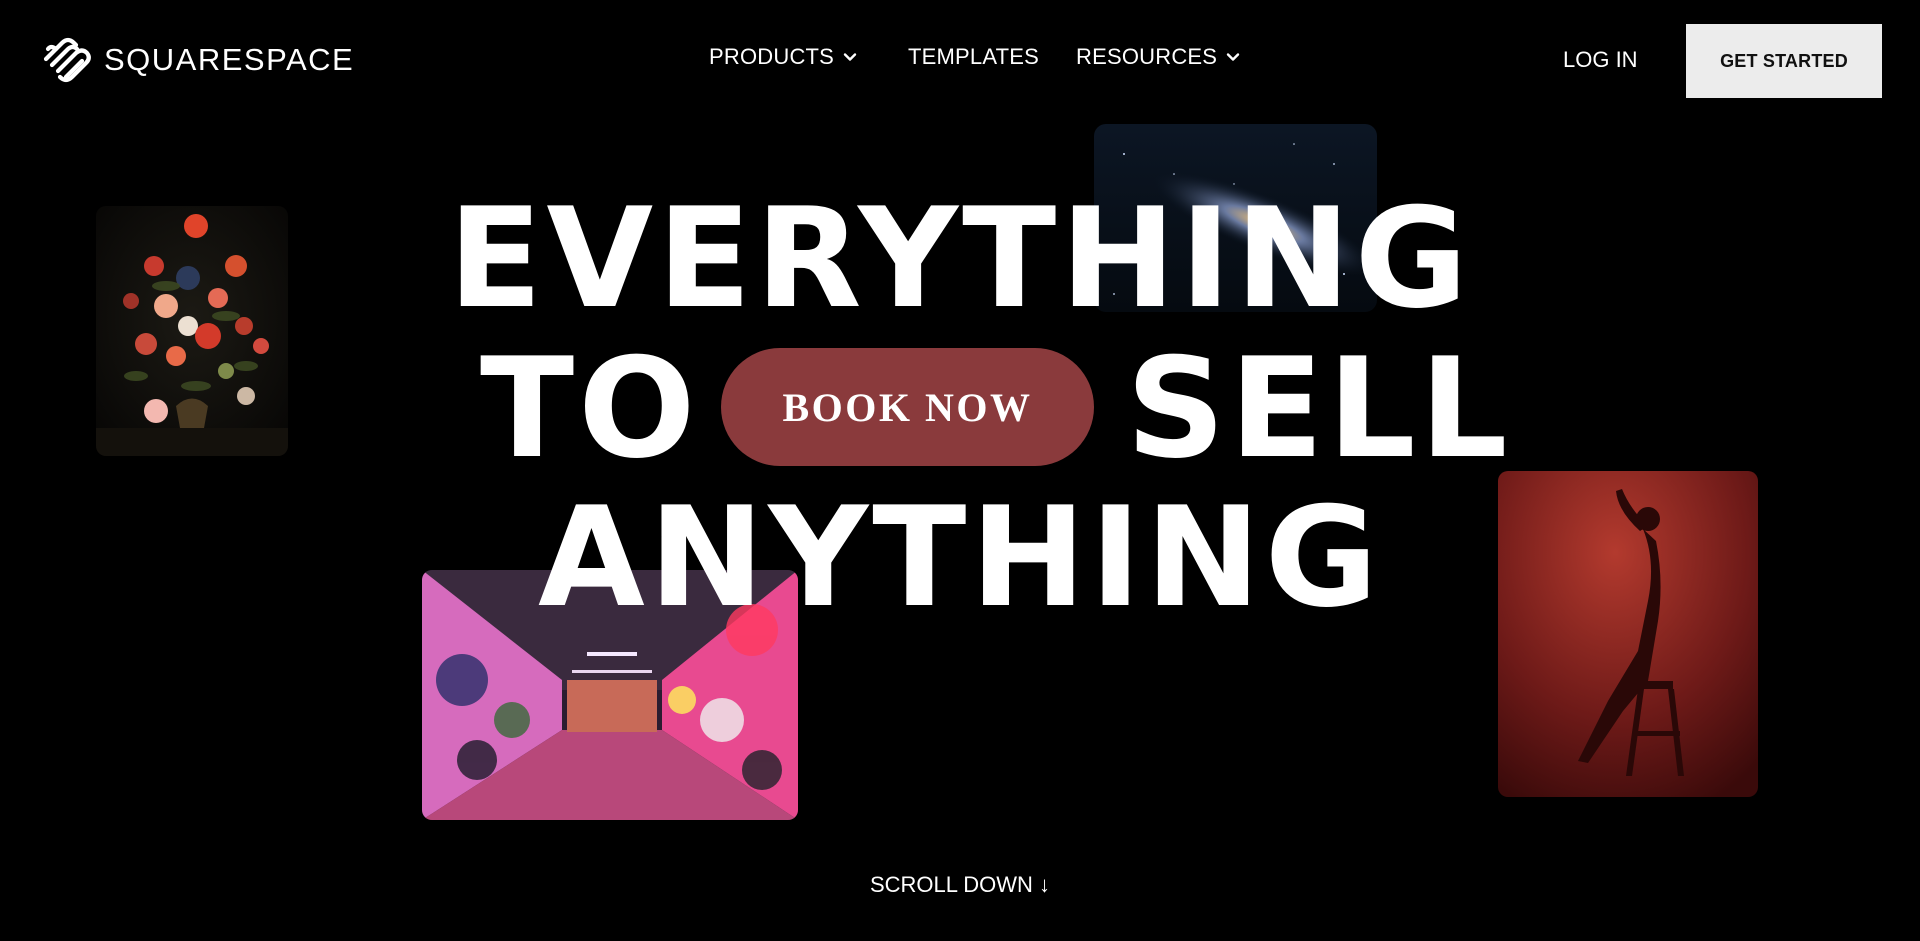 This screenshot has width=1920, height=941. I want to click on hero-headline-line2: TO BOOK NOW SELL, so click(960, 410).